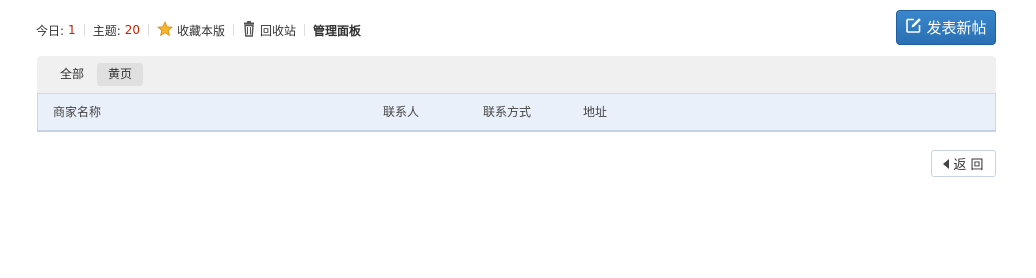 The image size is (1036, 278). What do you see at coordinates (132, 30) in the screenshot?
I see `topics-count: 20` at bounding box center [132, 30].